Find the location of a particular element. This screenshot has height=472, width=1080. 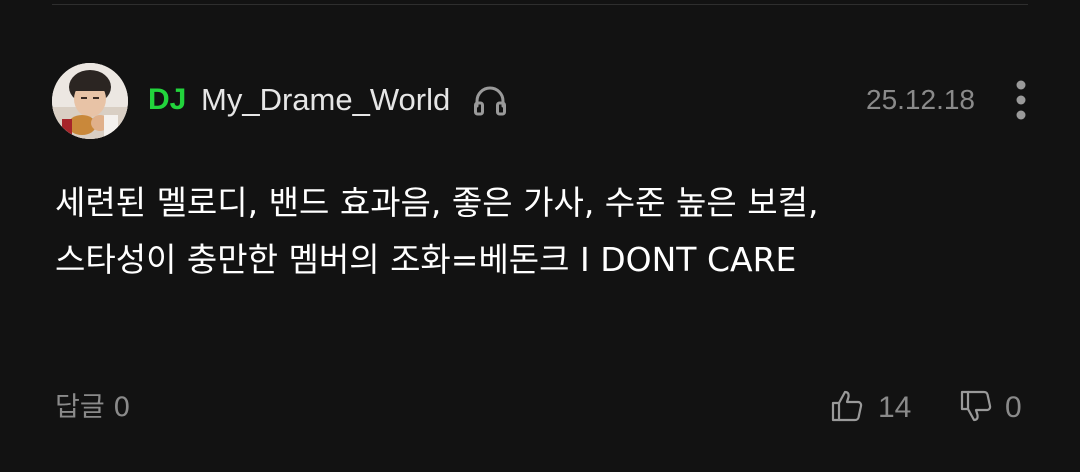

thumbs-up-icon is located at coordinates (847, 408).